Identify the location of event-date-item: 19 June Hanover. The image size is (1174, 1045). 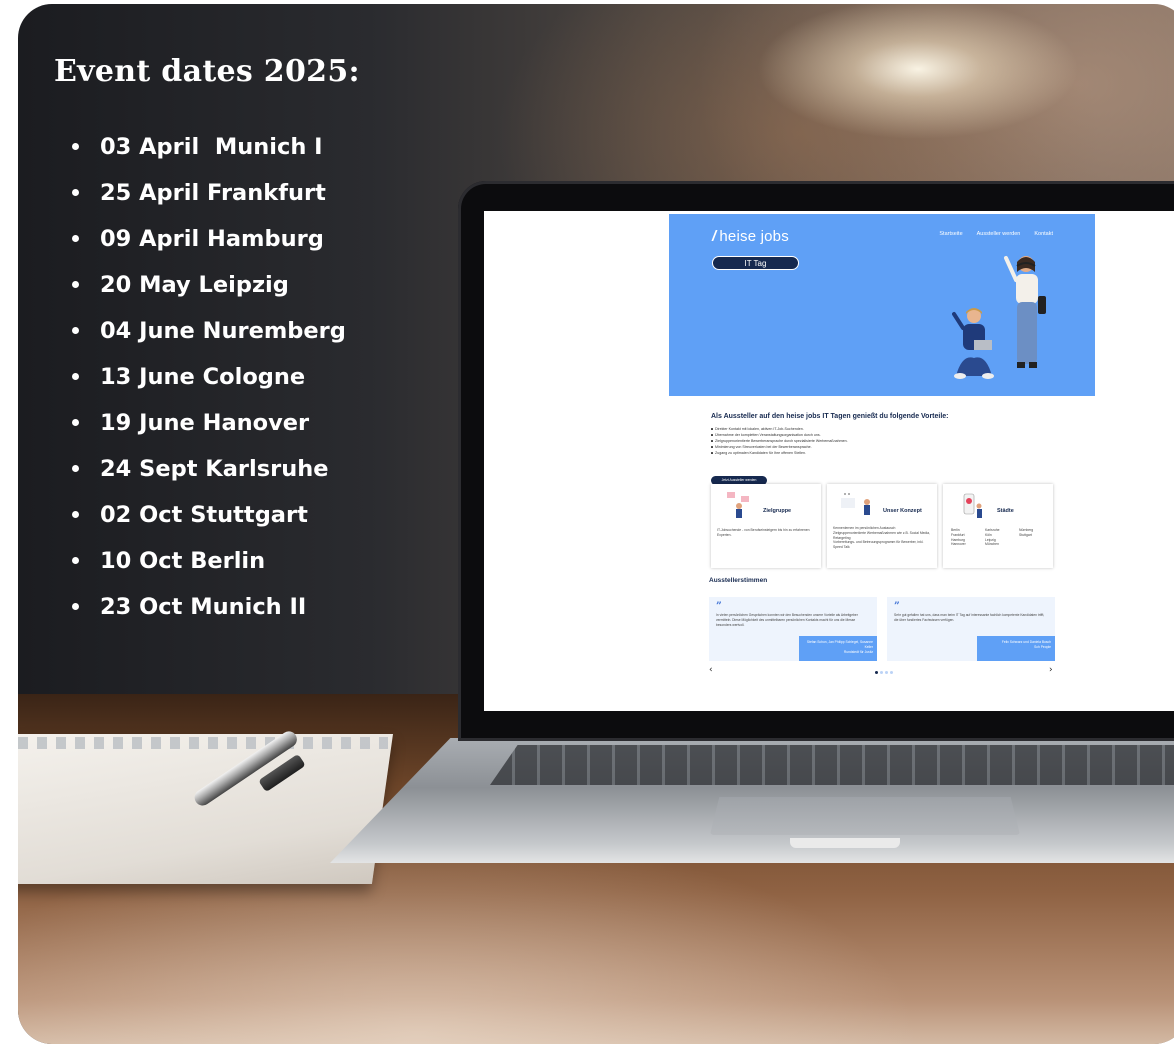
(209, 423).